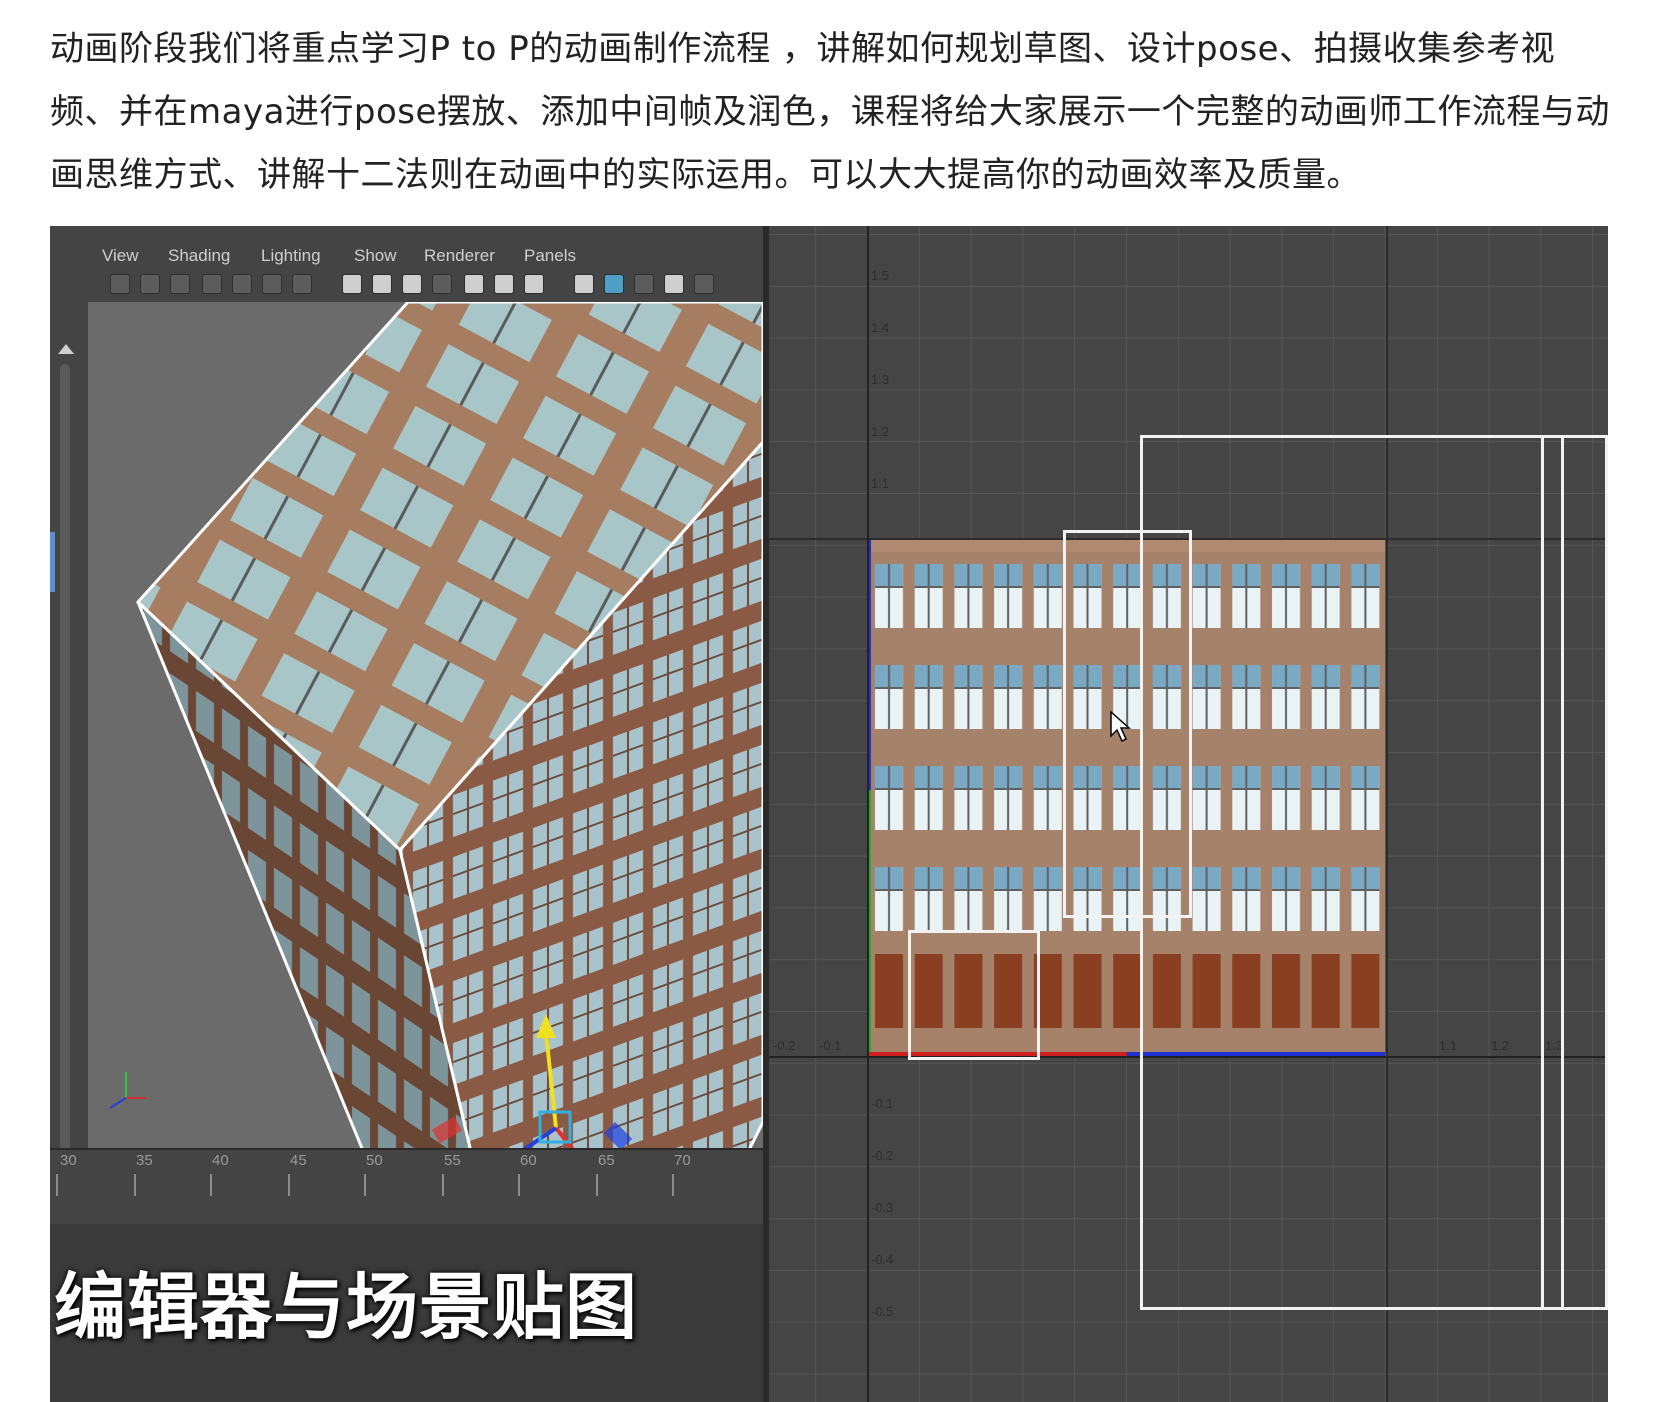  What do you see at coordinates (880, 431) in the screenshot?
I see `uv-tick-label: 1.2` at bounding box center [880, 431].